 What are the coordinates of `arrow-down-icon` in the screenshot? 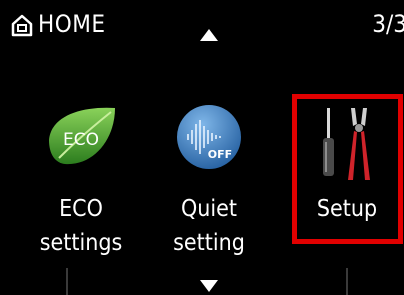 It's located at (209, 286).